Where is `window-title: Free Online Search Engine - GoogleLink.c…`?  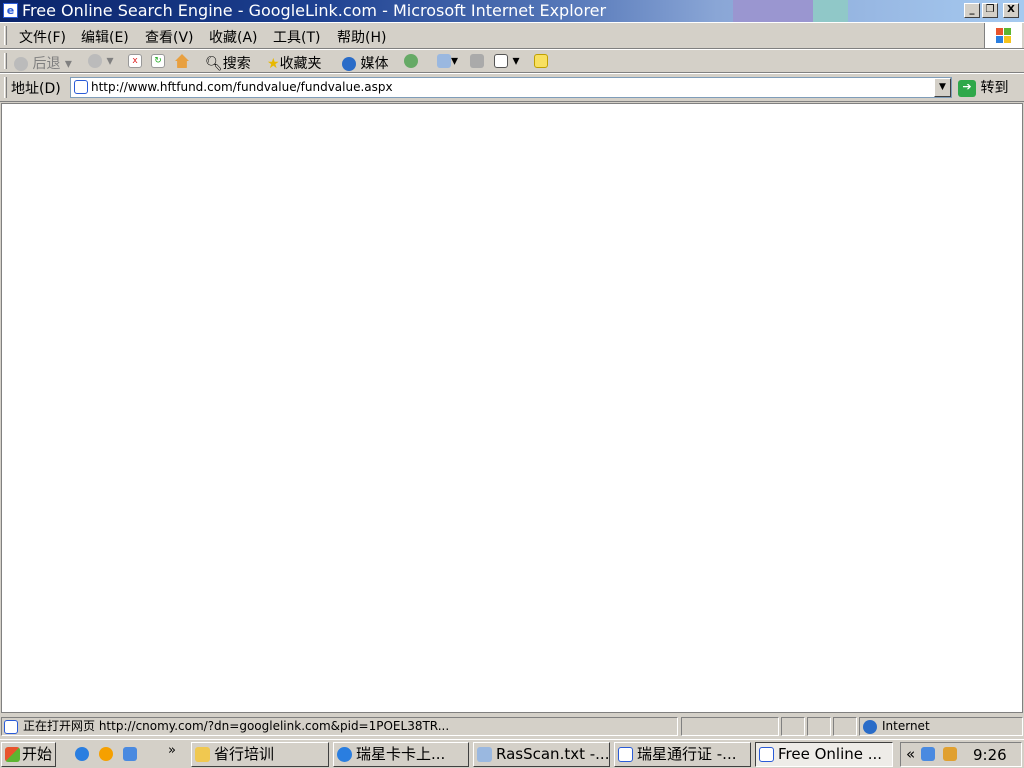
window-title: Free Online Search Engine - GoogleLink.c… is located at coordinates (314, 10).